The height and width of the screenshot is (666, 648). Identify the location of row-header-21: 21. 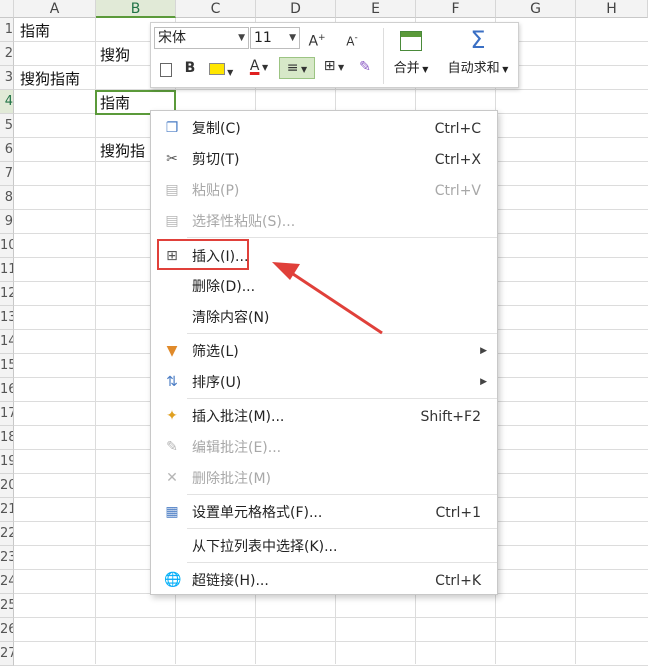
(7, 510).